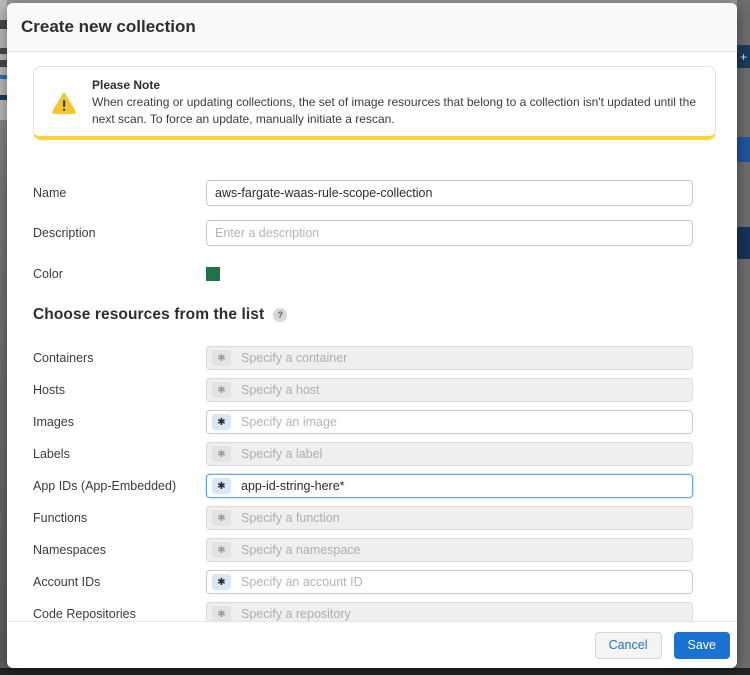 Image resolution: width=750 pixels, height=675 pixels. Describe the element at coordinates (372, 27) in the screenshot. I see `modal-header: Create new collection` at that location.